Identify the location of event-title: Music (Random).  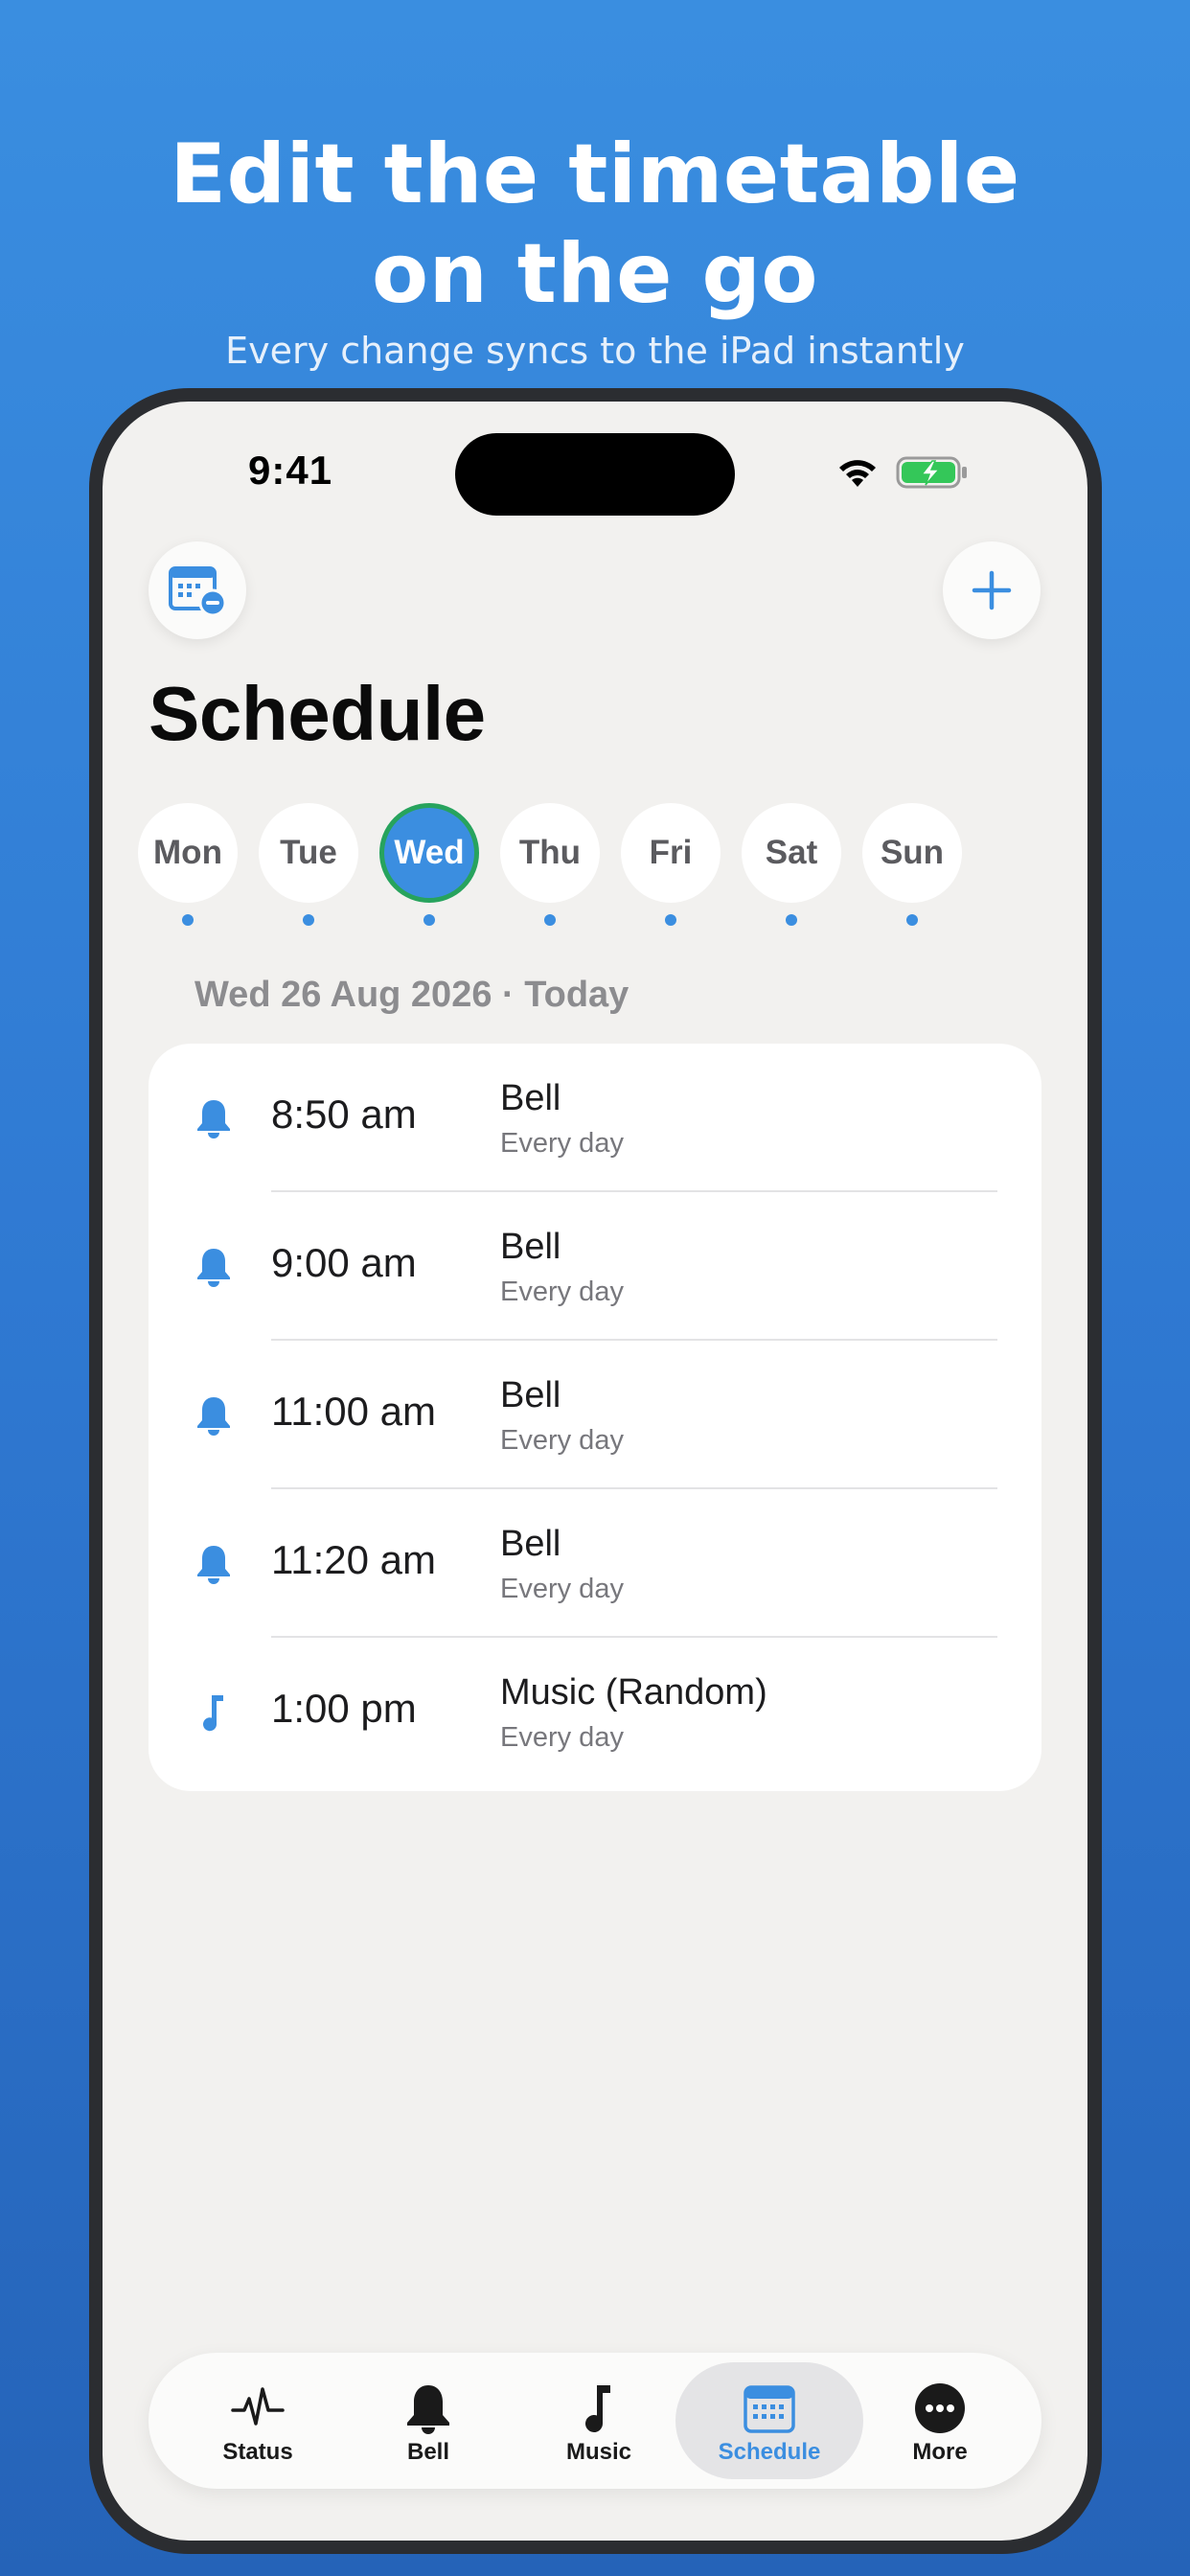
(634, 1692).